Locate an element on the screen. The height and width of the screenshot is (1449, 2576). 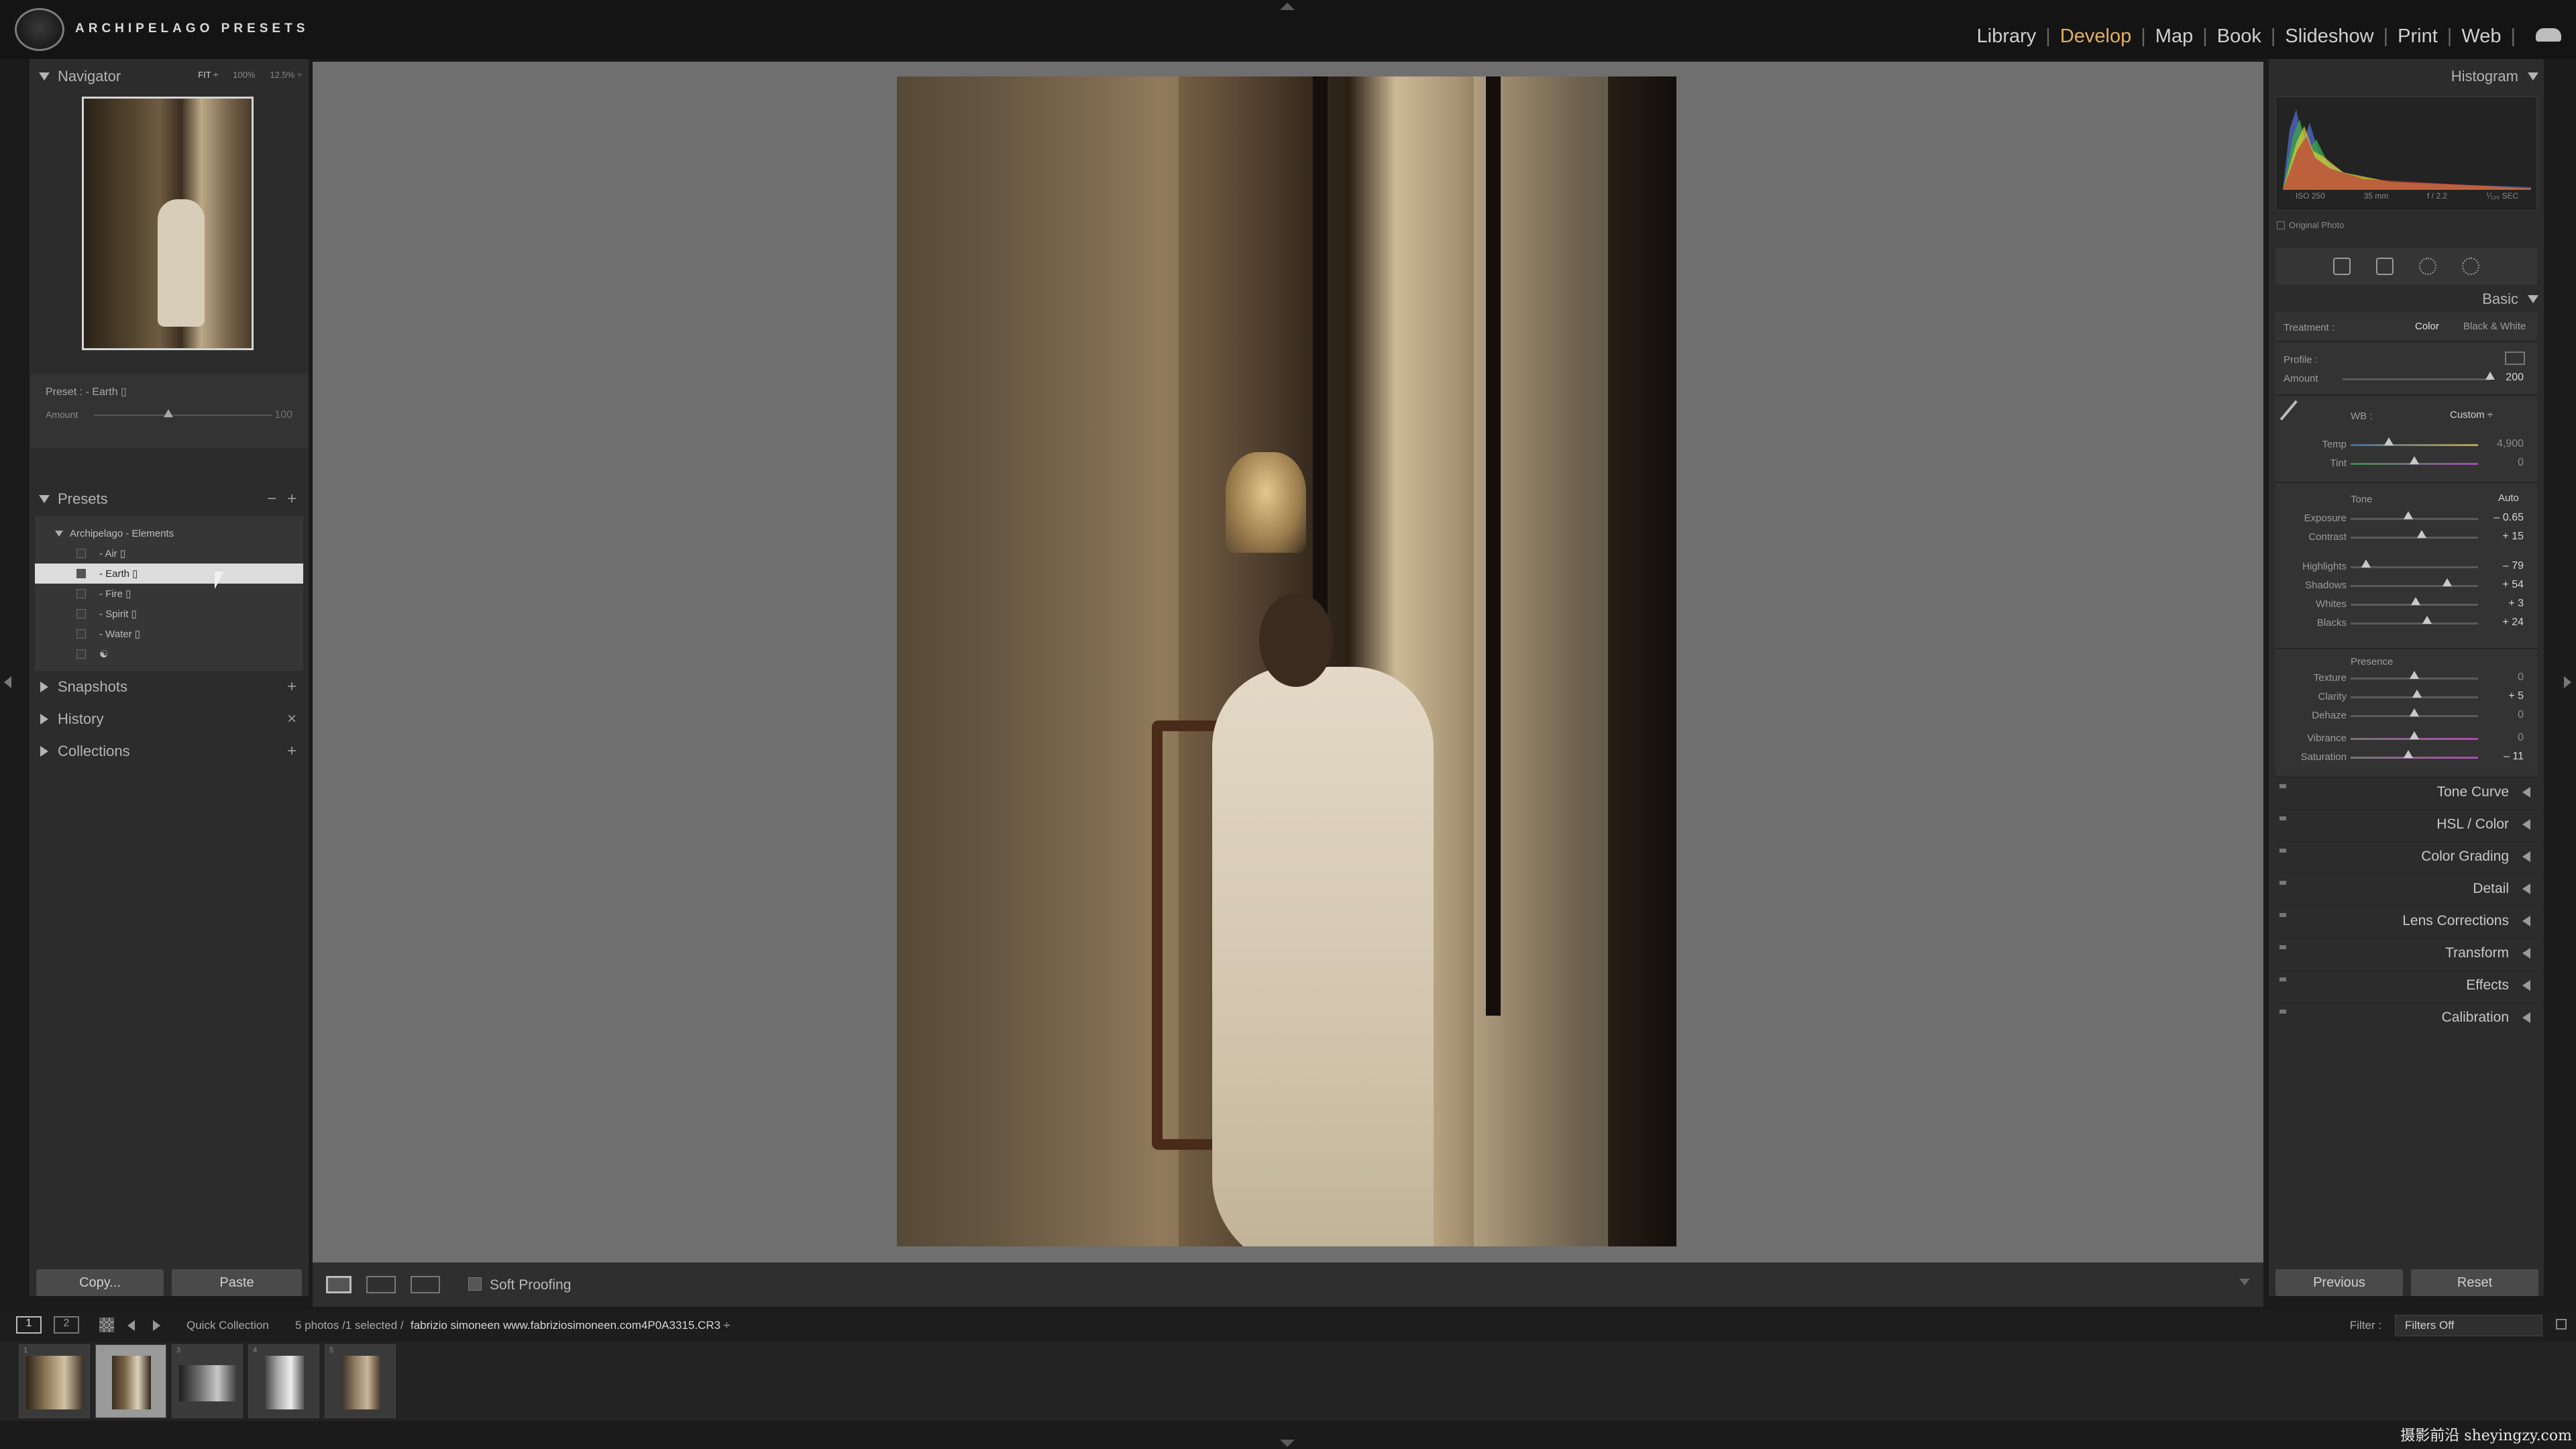
section-header: HSL / Color is located at coordinates (2406, 824).